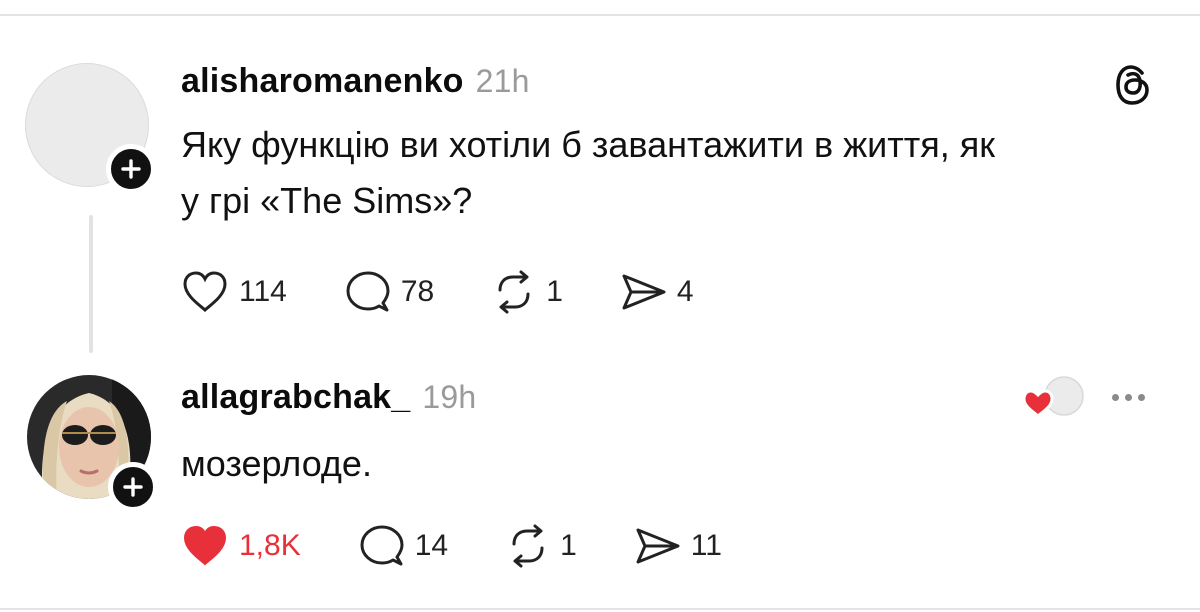  I want to click on post-share-button: 4, so click(657, 292).